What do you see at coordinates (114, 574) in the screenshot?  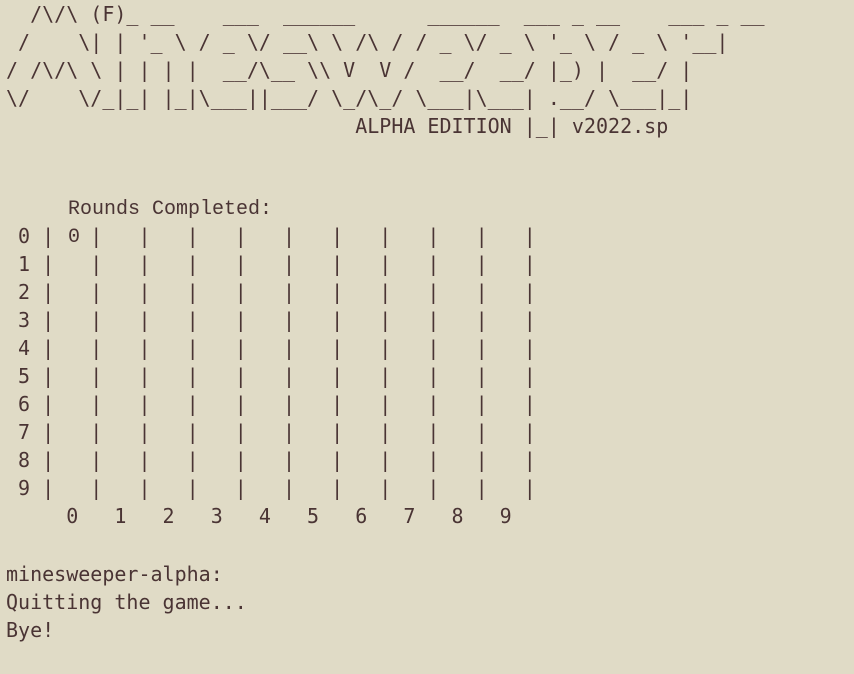 I see `shell-prompt: minesweeper-alpha:` at bounding box center [114, 574].